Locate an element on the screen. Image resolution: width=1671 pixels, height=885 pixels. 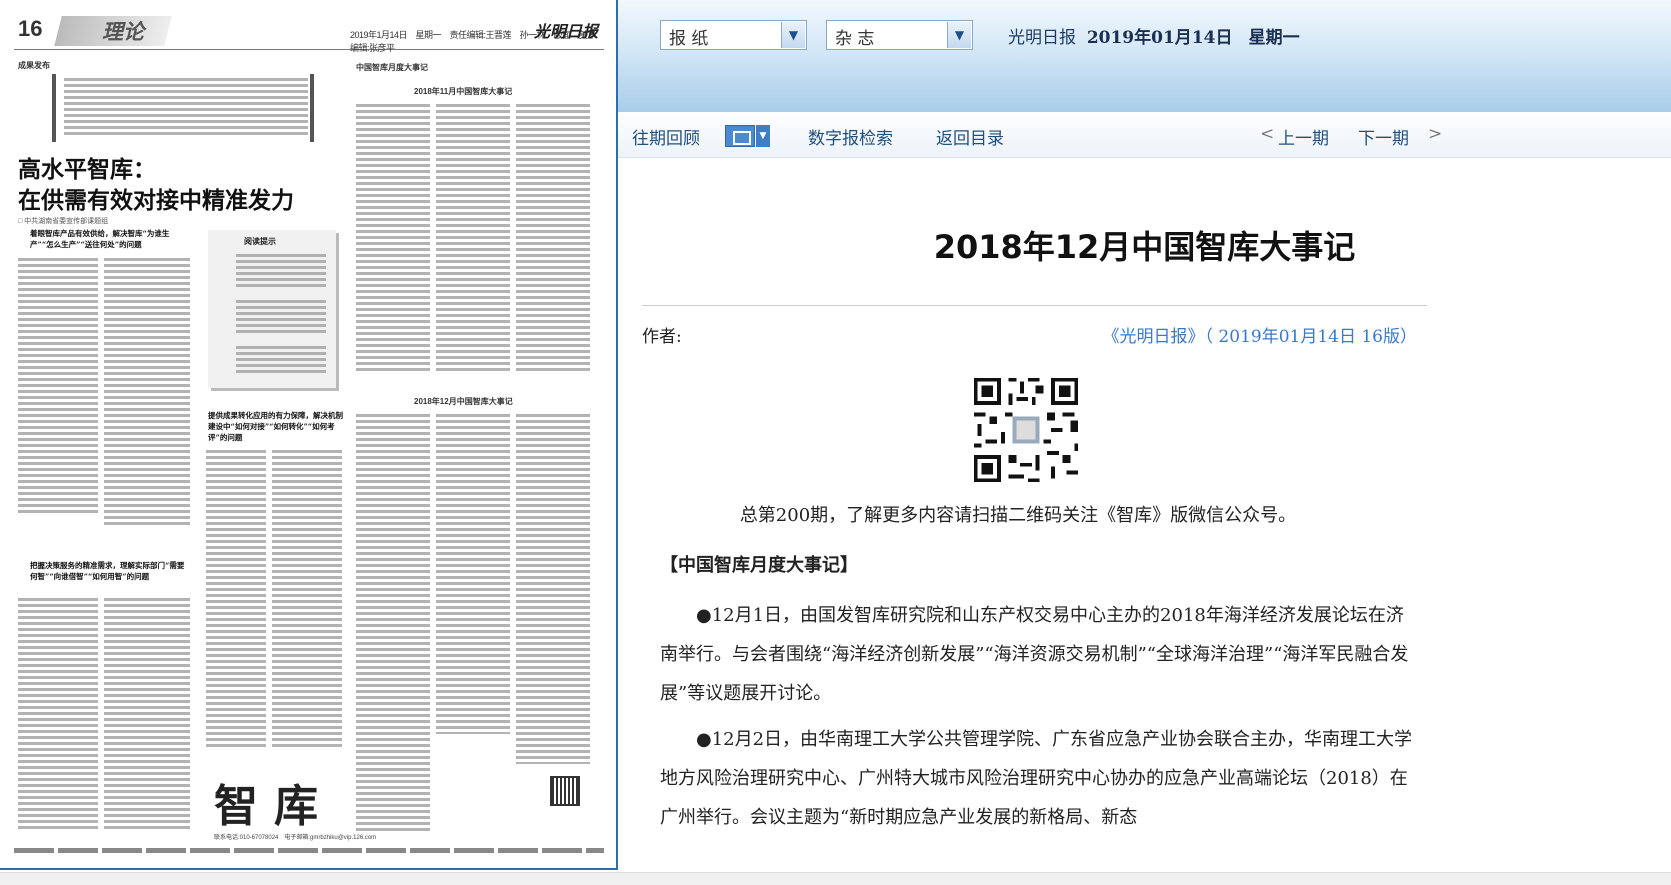
section-dec-title: 2018年12月中国智库大事记 is located at coordinates (463, 401).